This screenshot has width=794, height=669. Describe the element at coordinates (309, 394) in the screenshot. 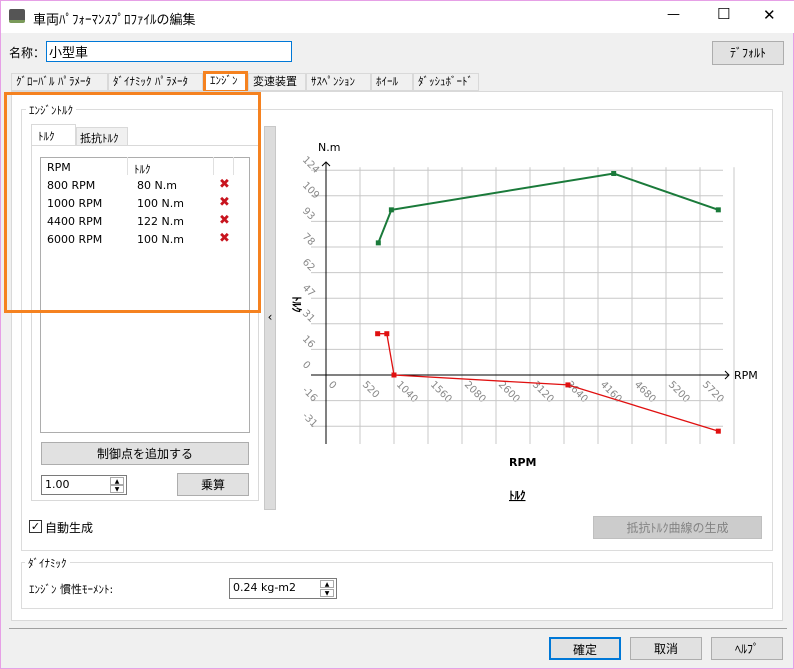

I see `y-tick-label: -16` at that location.